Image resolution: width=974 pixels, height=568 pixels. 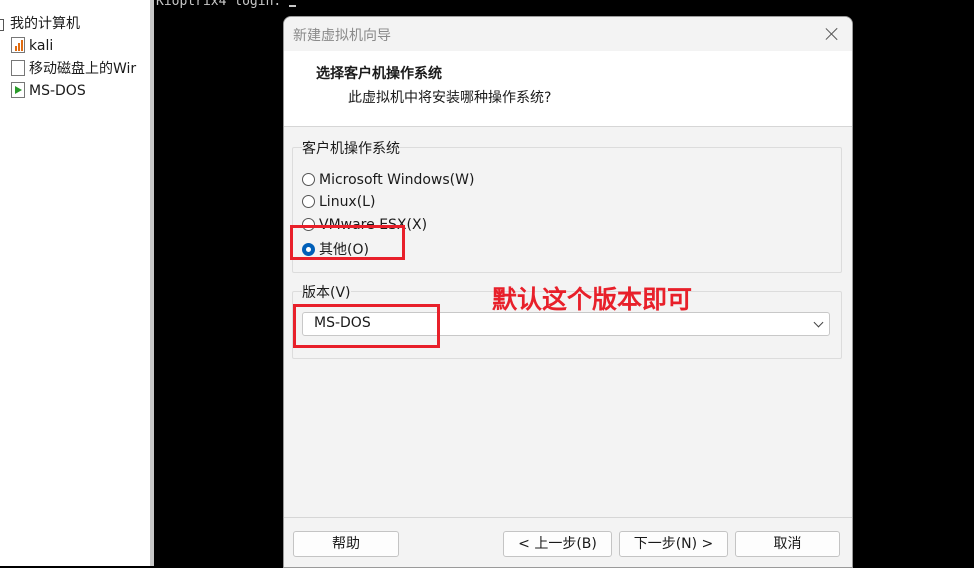 What do you see at coordinates (41, 46) in the screenshot?
I see `library-item-label: kali` at bounding box center [41, 46].